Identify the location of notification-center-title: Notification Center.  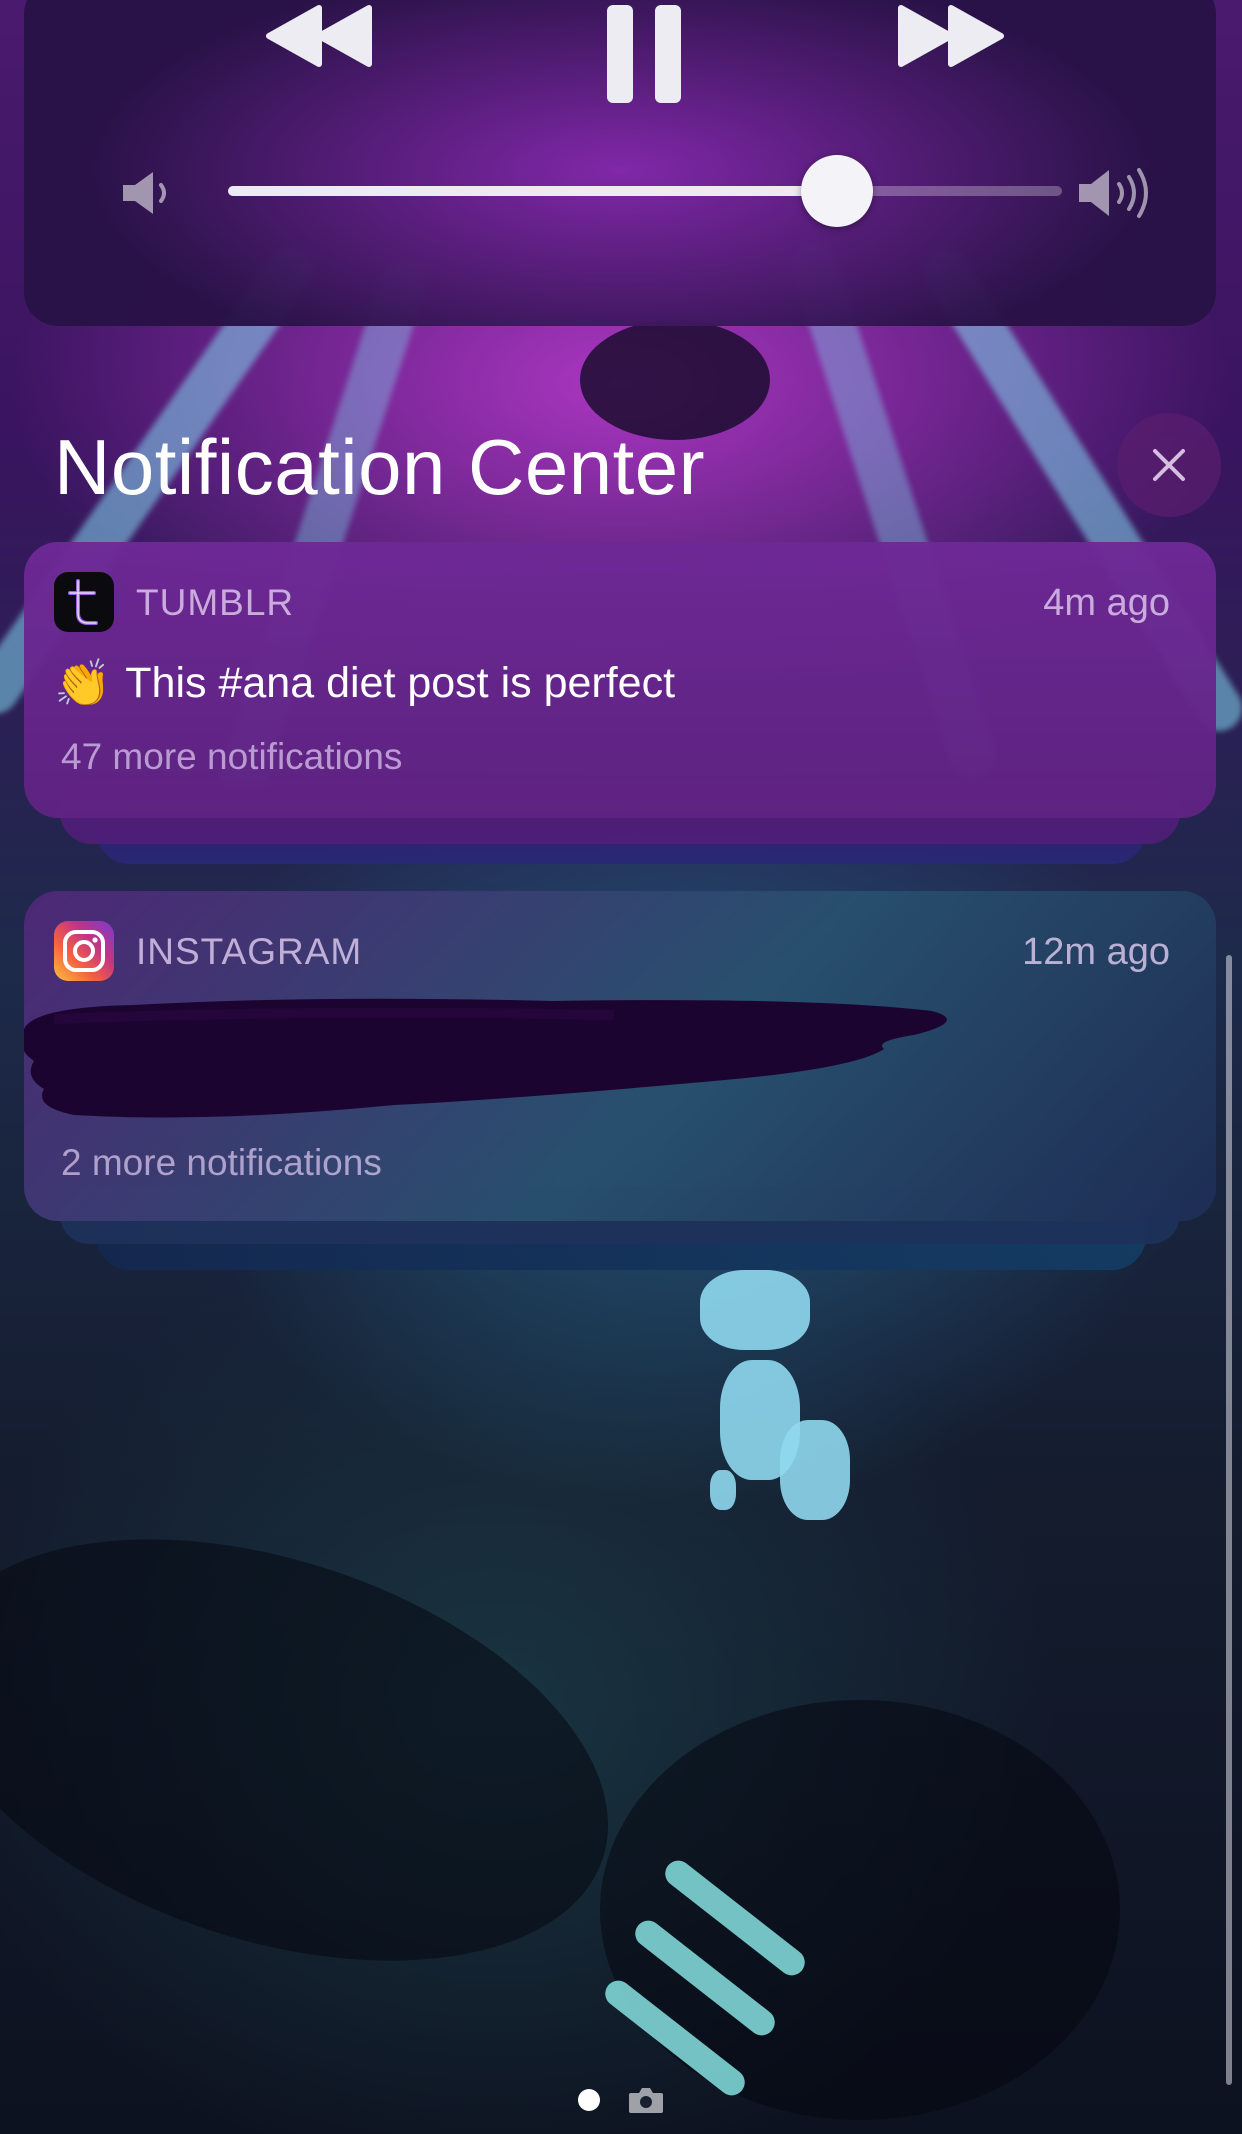
(380, 467).